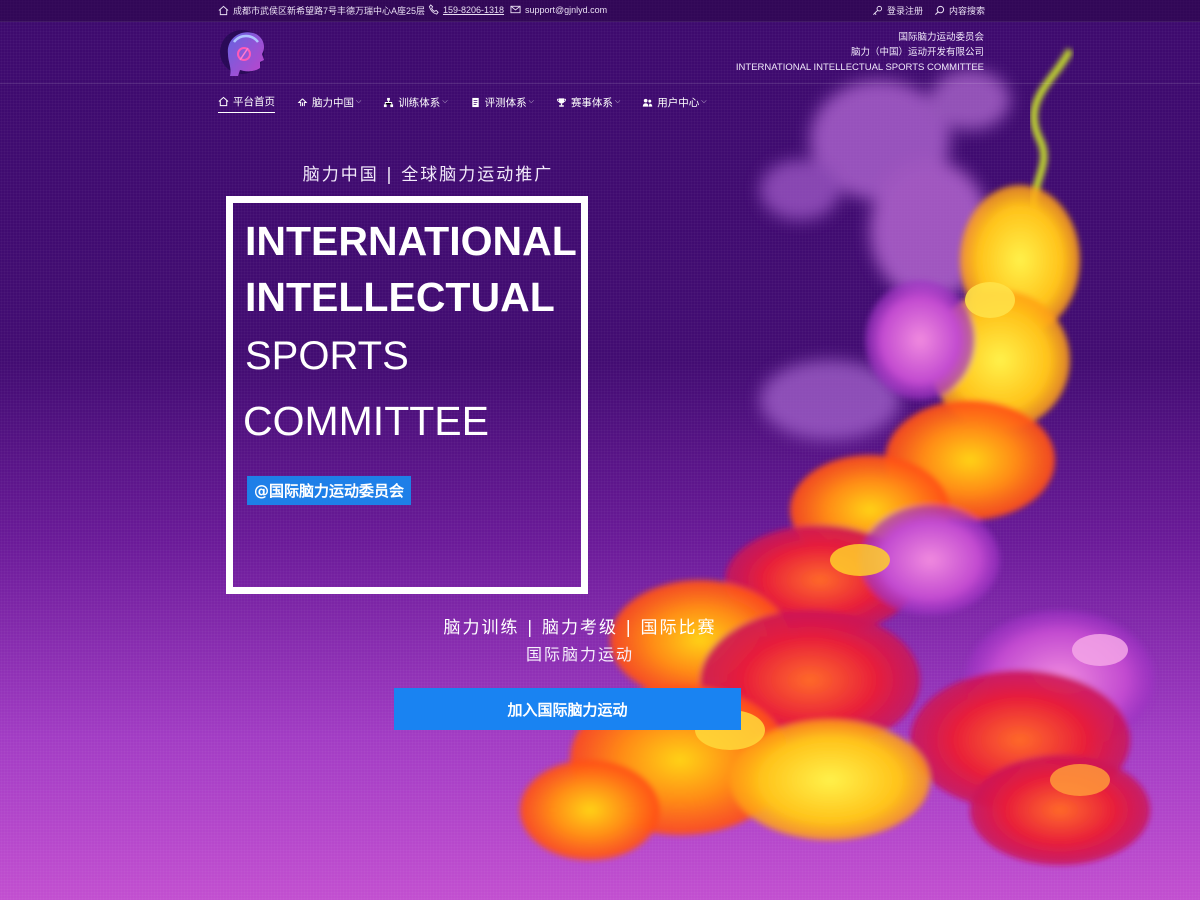  What do you see at coordinates (411, 241) in the screenshot?
I see `hero-title-line-1: INTERNATIONAL` at bounding box center [411, 241].